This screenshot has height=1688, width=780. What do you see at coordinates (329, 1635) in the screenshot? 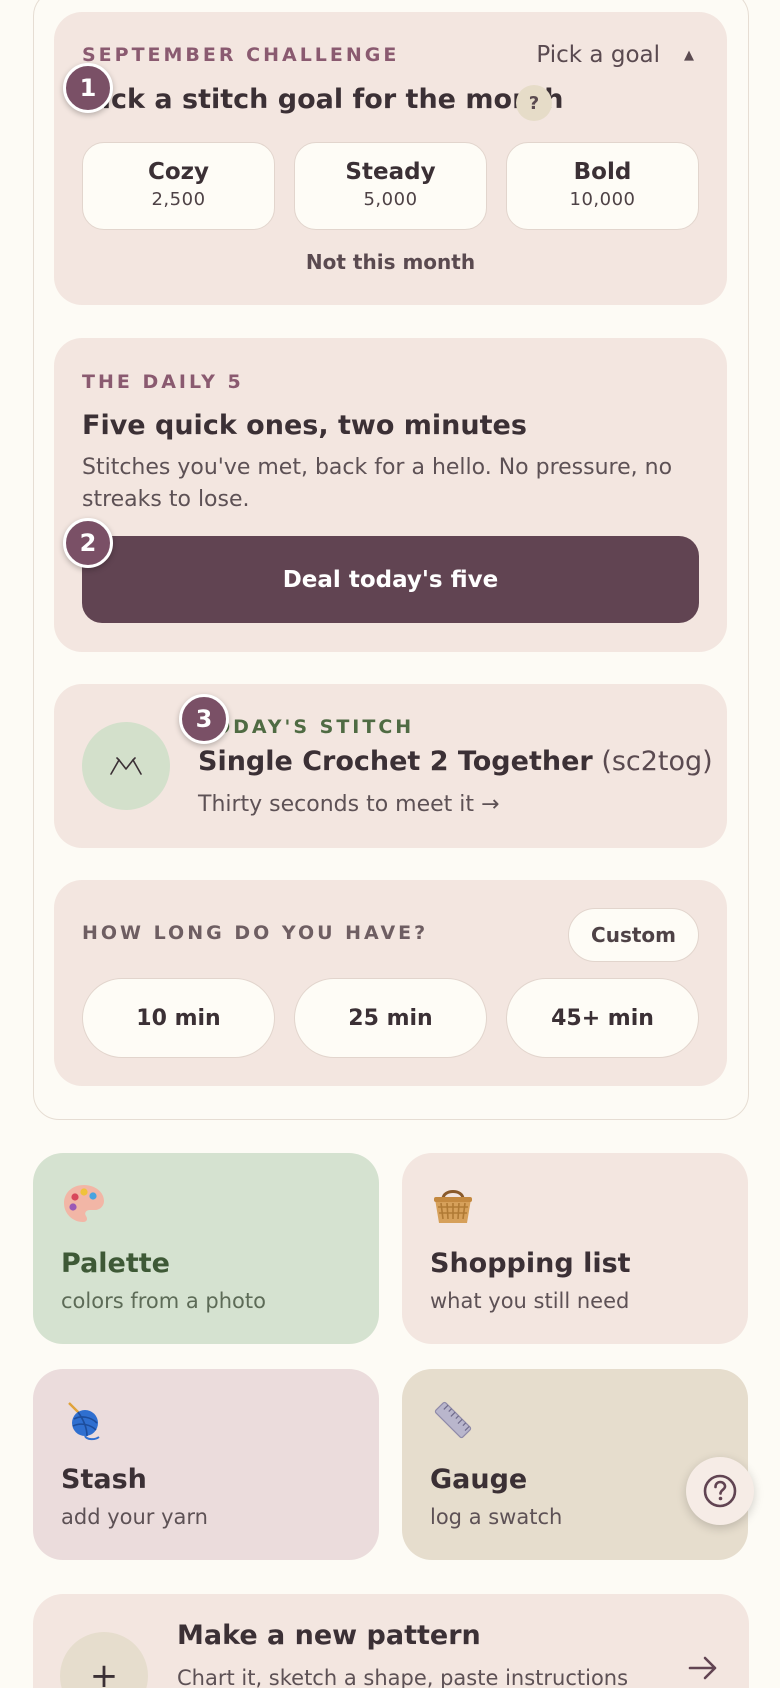
I see `new-pattern-title: Make a new pattern` at bounding box center [329, 1635].